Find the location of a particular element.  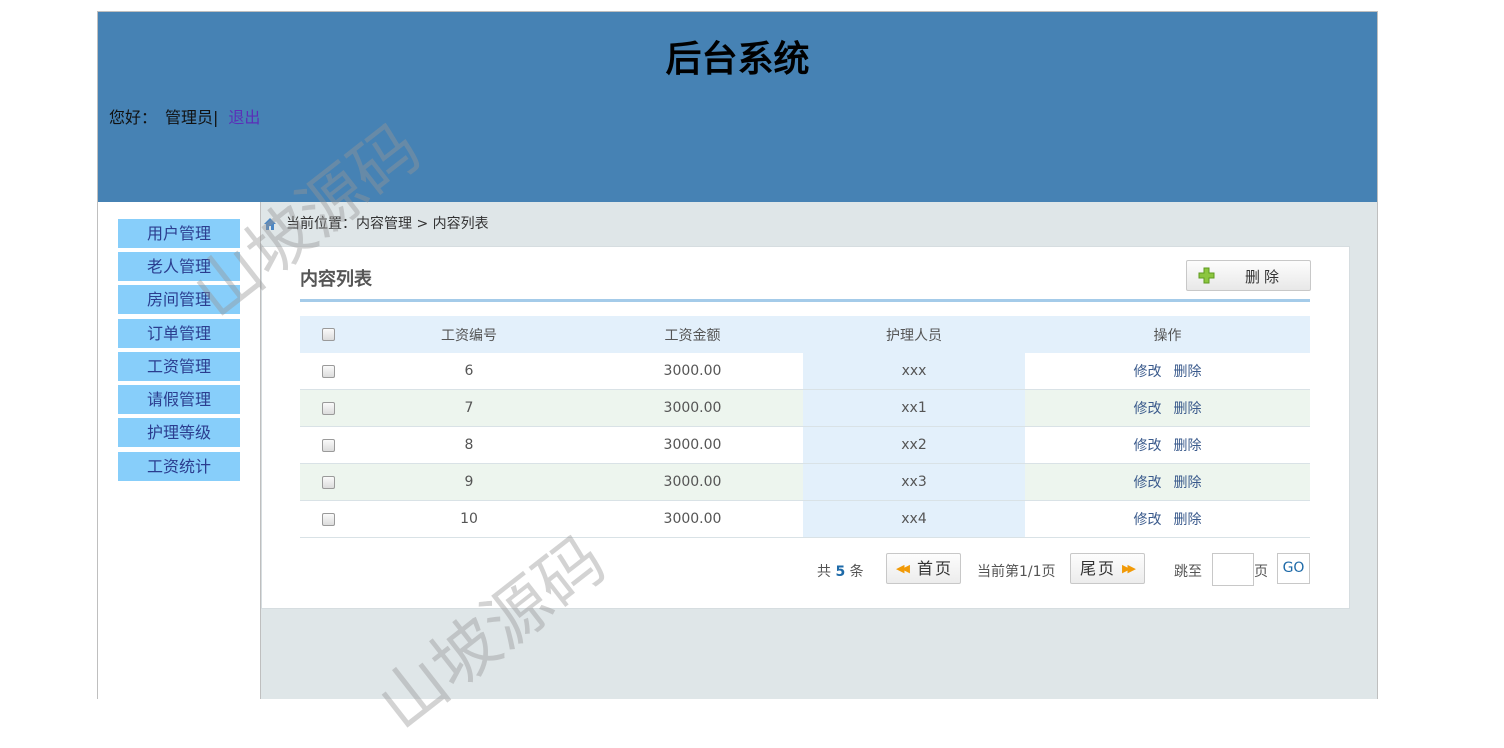

sidebar-item-orders: 订单管理 is located at coordinates (179, 333).